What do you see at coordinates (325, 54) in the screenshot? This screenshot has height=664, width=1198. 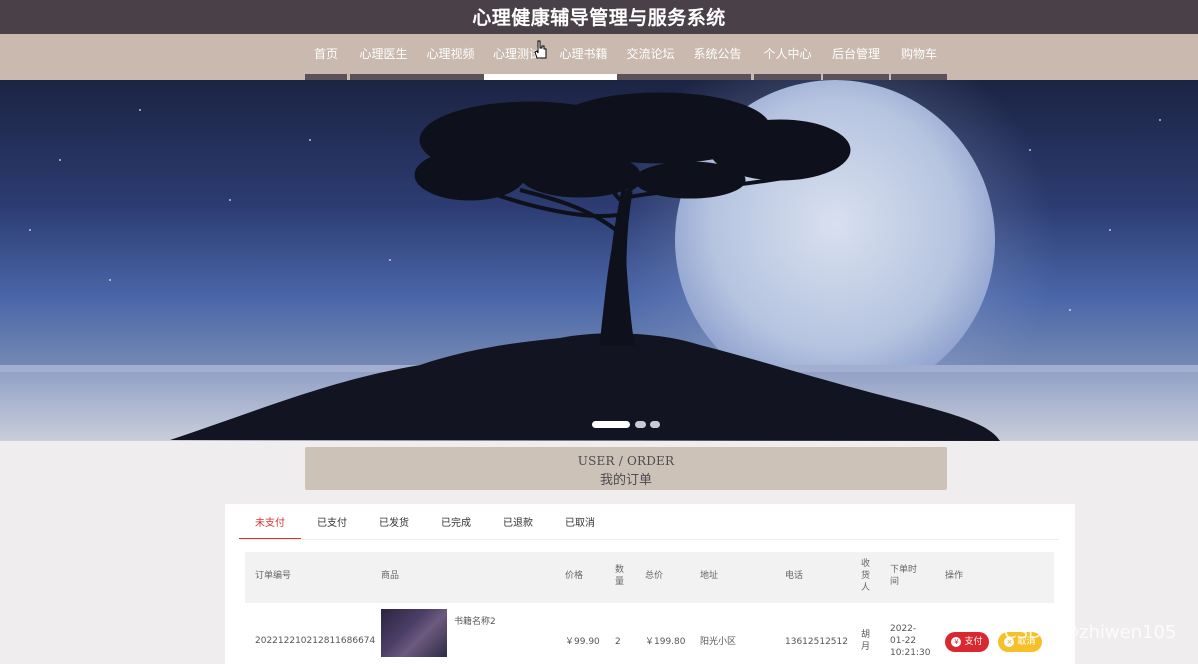 I see `nav-item-label: 首页` at bounding box center [325, 54].